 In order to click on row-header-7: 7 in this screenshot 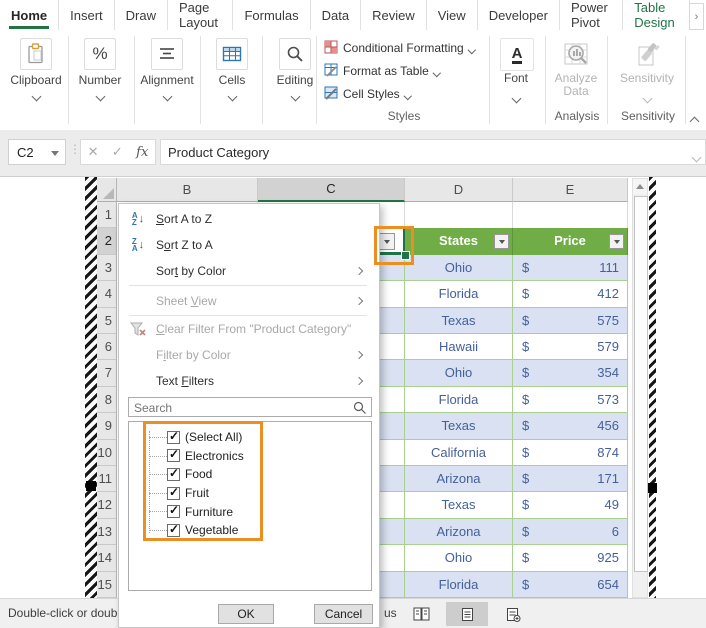, I will do `click(107, 373)`.